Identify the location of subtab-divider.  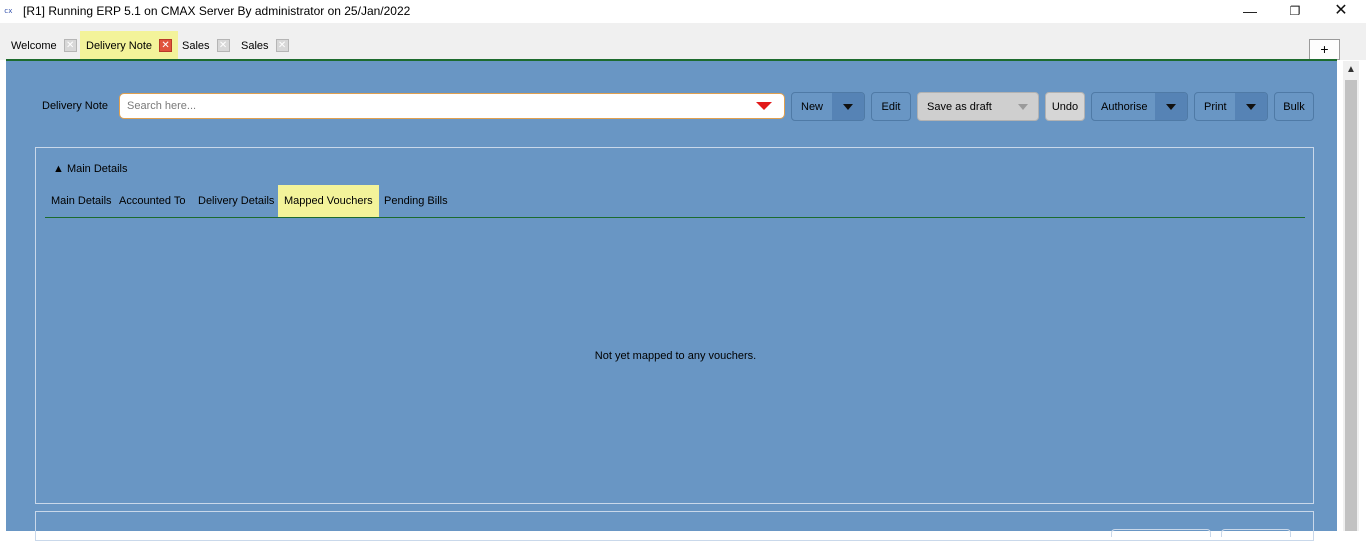
(675, 217).